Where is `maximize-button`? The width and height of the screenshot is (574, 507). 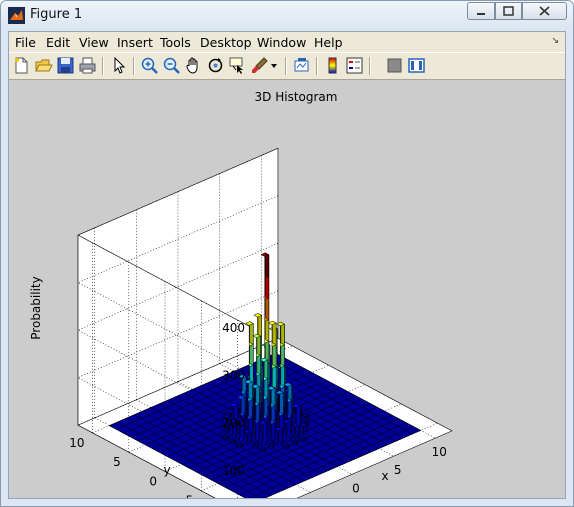 maximize-button is located at coordinates (508, 11).